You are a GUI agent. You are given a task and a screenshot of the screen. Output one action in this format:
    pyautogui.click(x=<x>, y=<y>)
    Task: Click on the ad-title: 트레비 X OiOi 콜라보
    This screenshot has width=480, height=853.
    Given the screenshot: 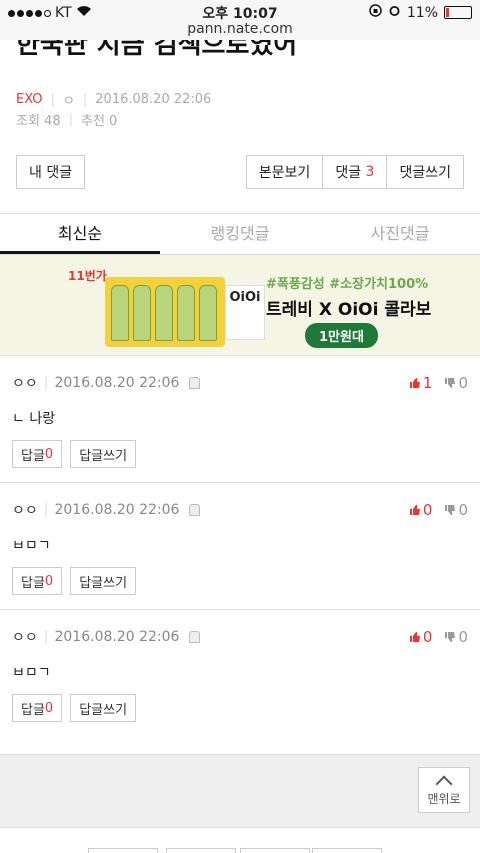 What is the action you would take?
    pyautogui.click(x=349, y=310)
    